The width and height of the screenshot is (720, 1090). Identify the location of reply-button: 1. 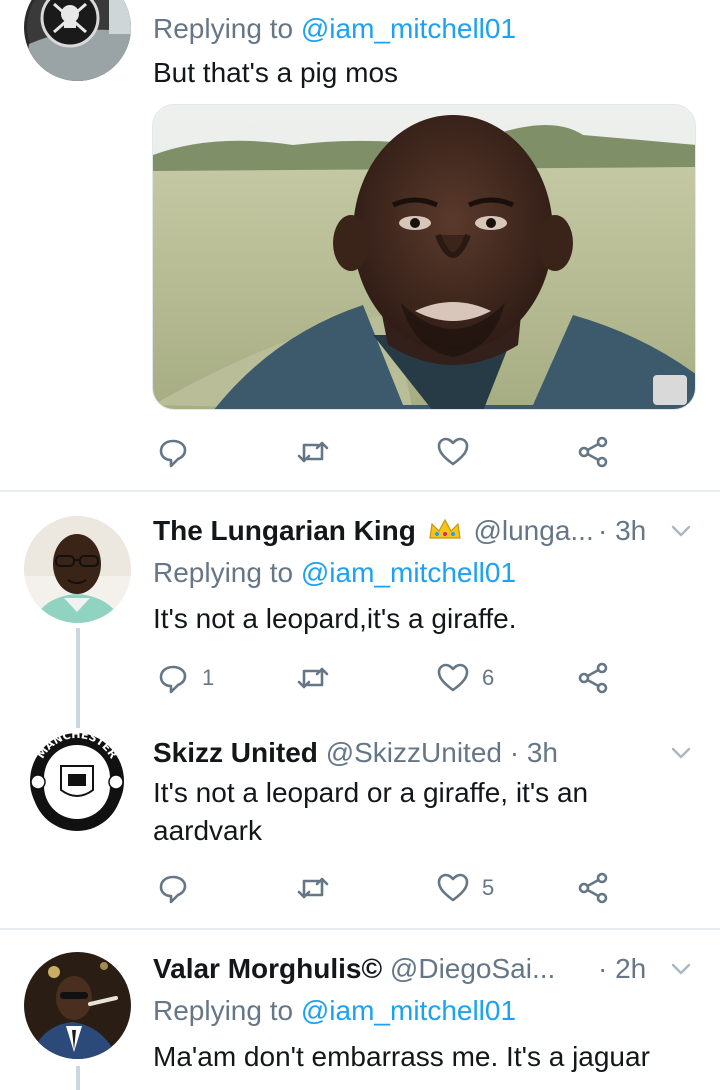
(185, 678).